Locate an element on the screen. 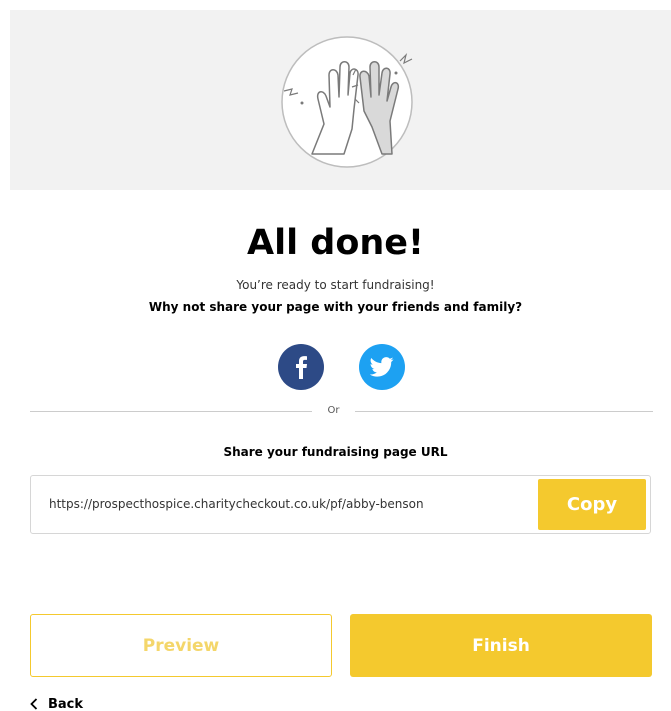  page-title: All done! is located at coordinates (335, 243).